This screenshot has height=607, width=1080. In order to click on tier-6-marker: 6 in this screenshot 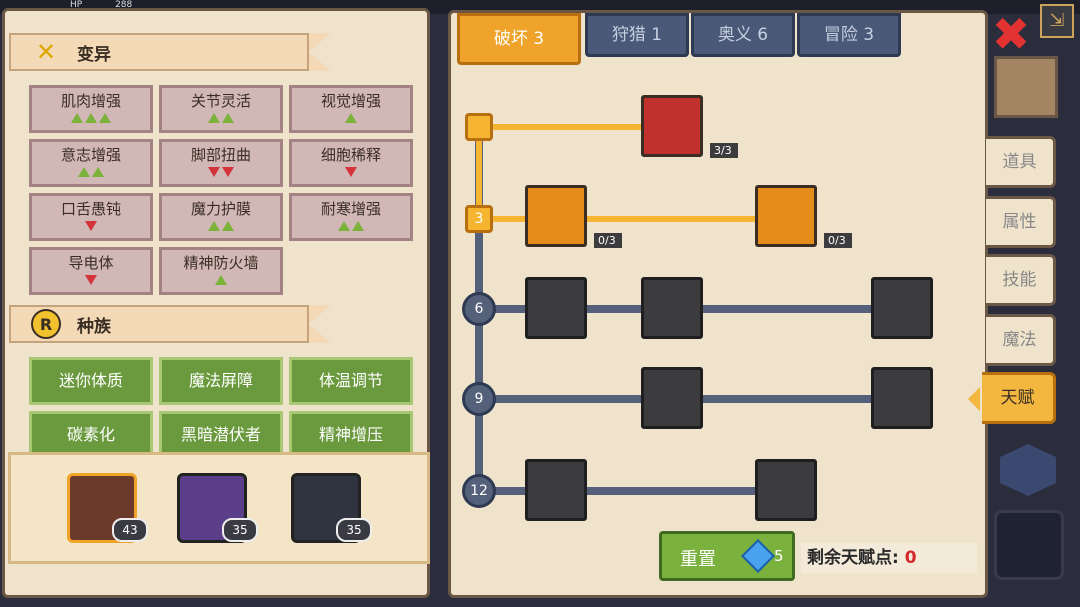, I will do `click(479, 309)`.